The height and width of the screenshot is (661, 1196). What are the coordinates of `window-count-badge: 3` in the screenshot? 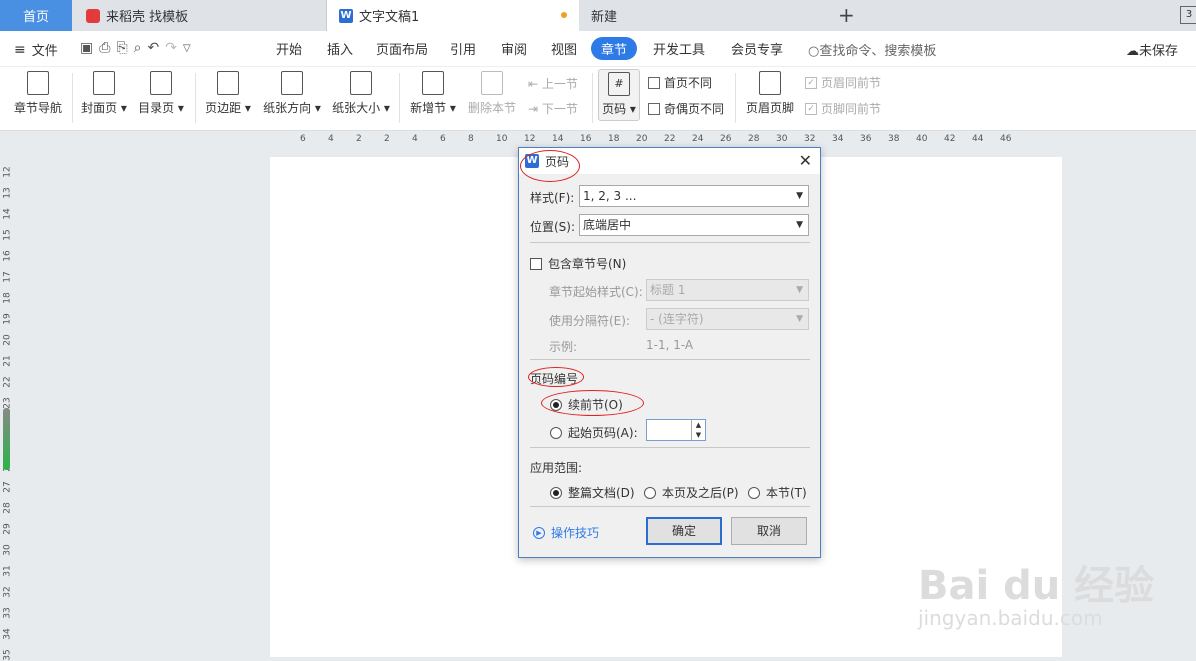 It's located at (1188, 15).